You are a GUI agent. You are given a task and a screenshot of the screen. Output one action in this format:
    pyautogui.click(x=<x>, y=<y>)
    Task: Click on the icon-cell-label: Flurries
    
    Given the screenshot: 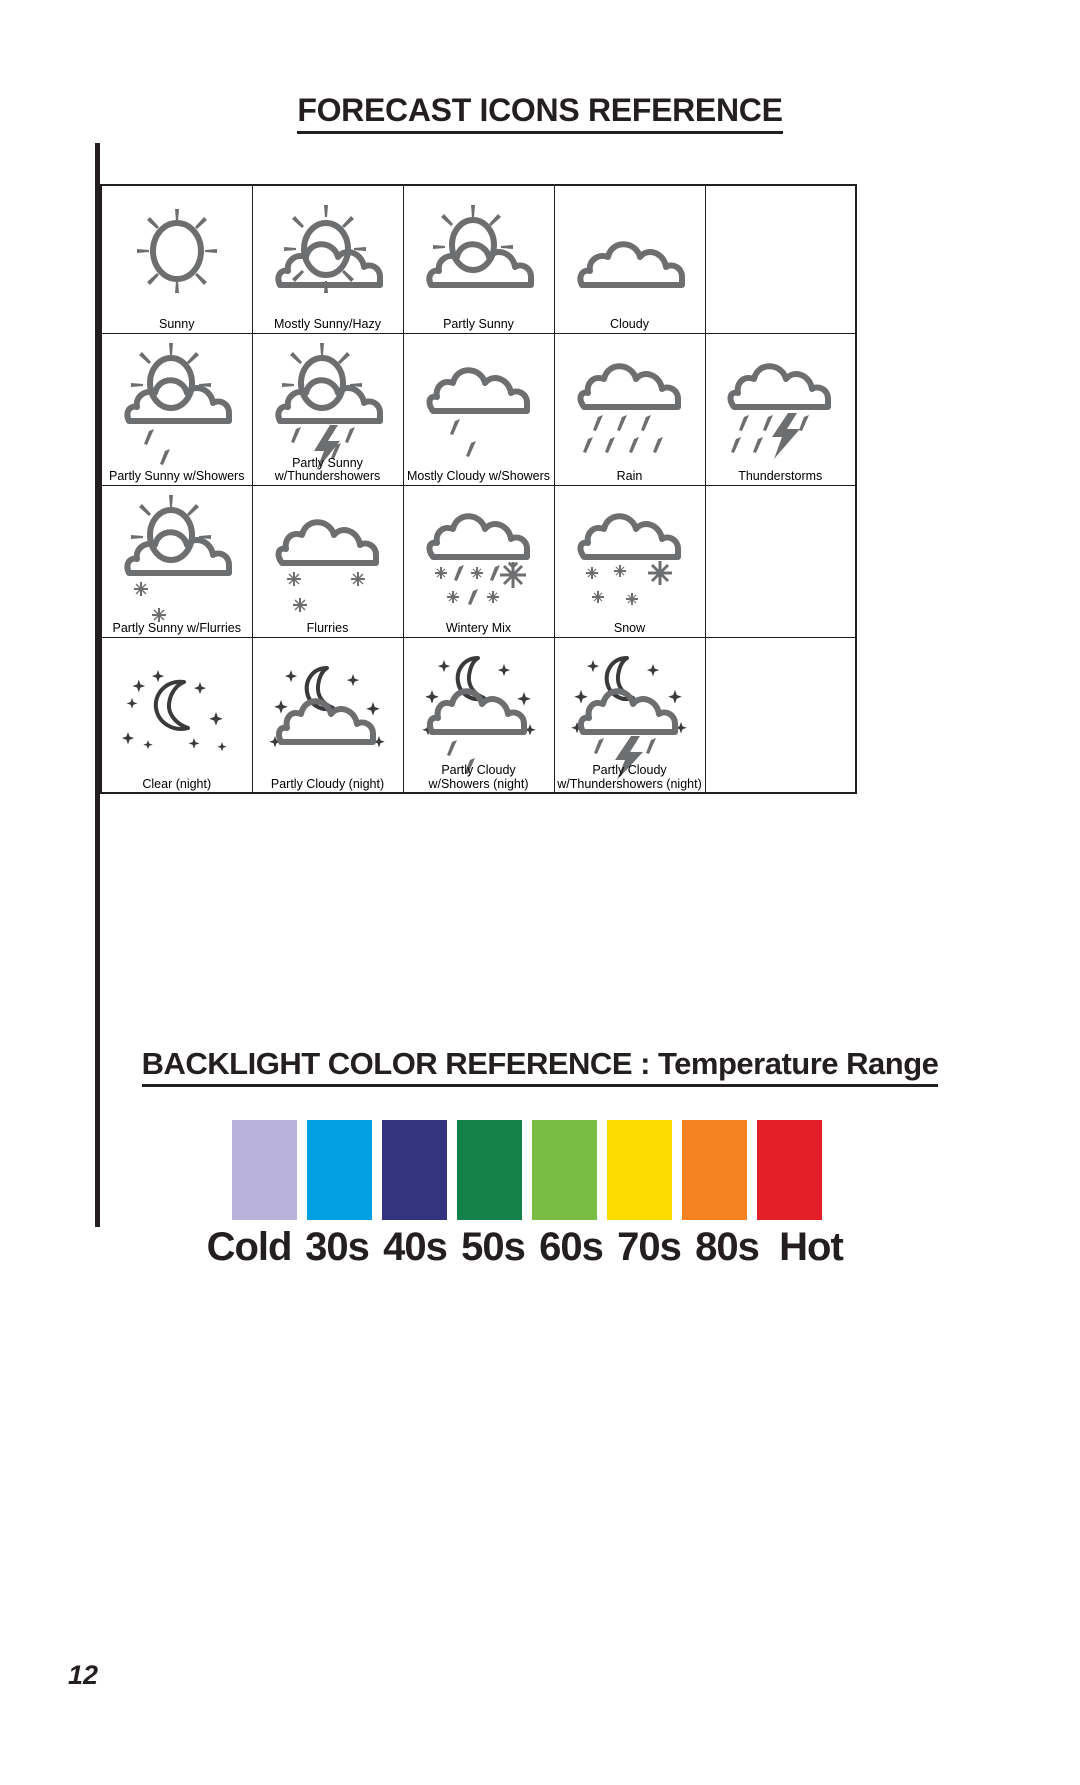 What is the action you would take?
    pyautogui.click(x=327, y=628)
    